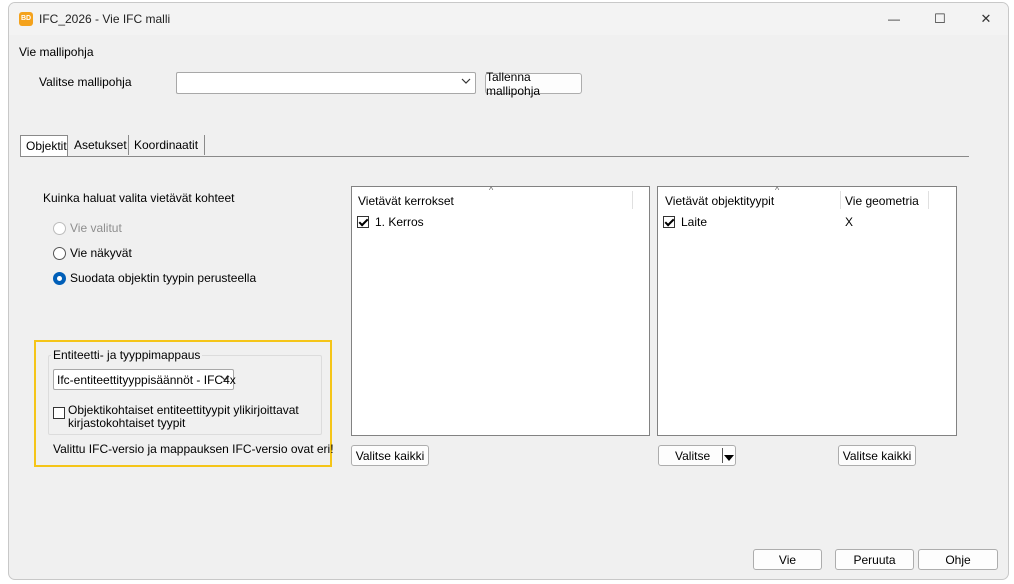 This screenshot has height=584, width=1014. What do you see at coordinates (96, 228) in the screenshot?
I see `radio-label: Vie valitut` at bounding box center [96, 228].